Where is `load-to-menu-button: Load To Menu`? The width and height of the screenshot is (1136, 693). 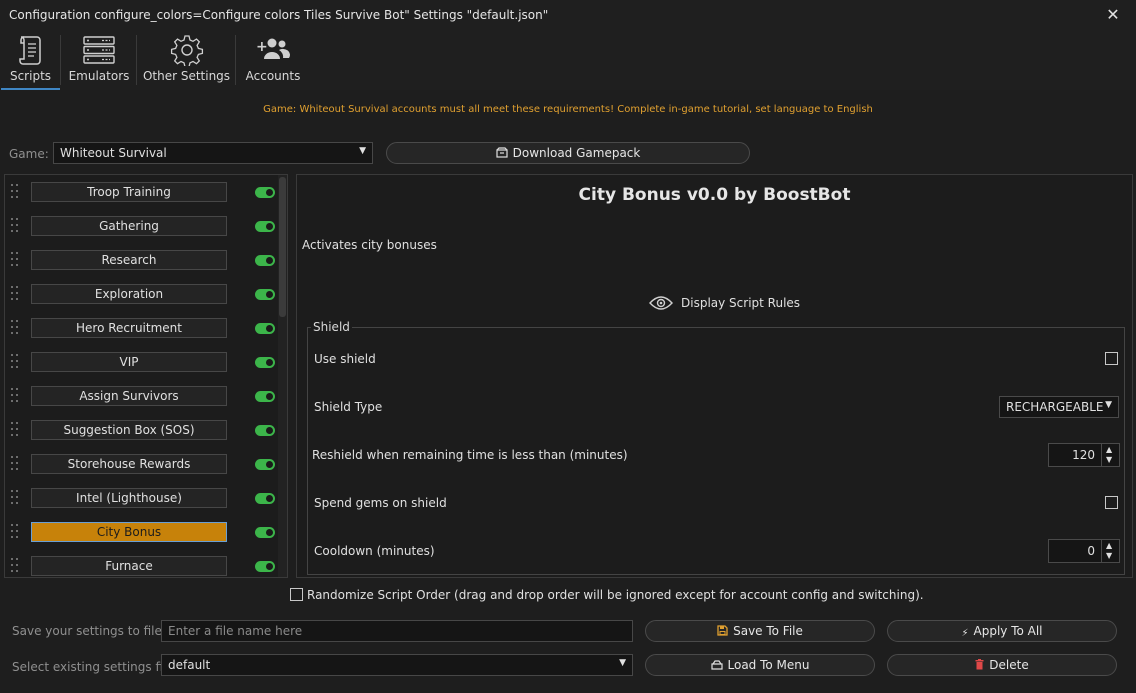 load-to-menu-button: Load To Menu is located at coordinates (760, 665).